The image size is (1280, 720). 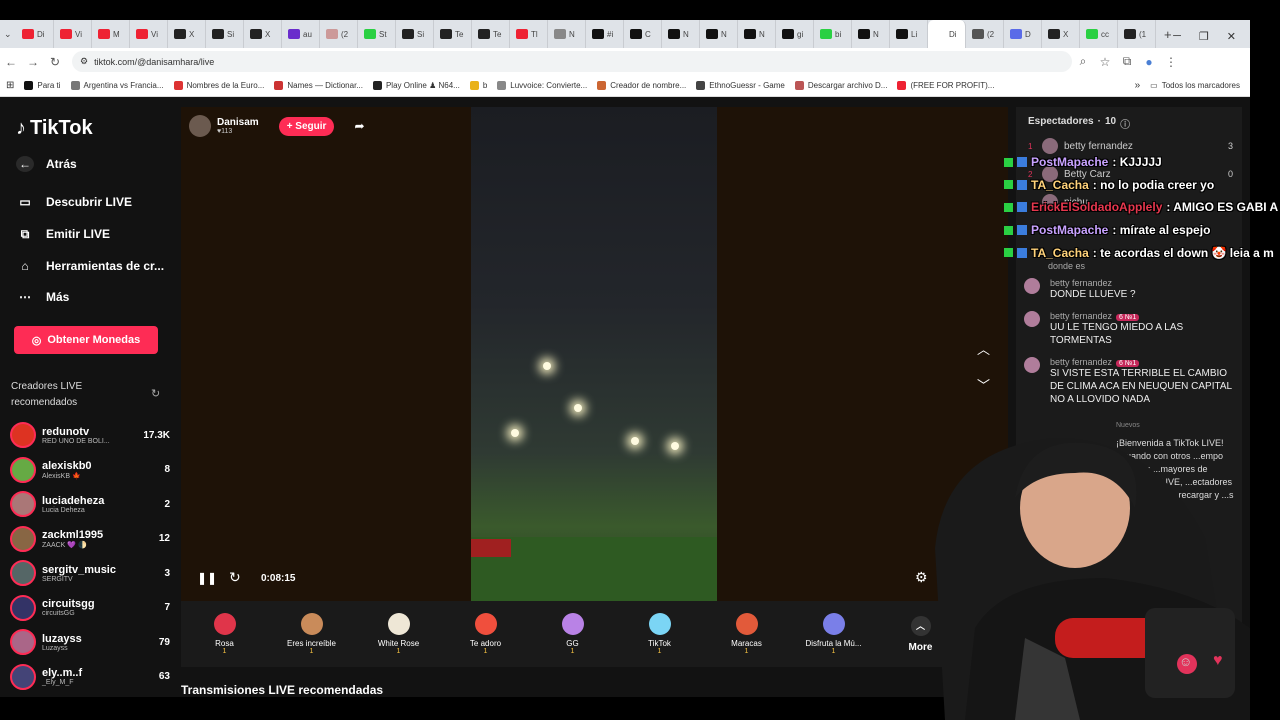 What do you see at coordinates (55, 62) in the screenshot?
I see `reload-icon: ↻` at bounding box center [55, 62].